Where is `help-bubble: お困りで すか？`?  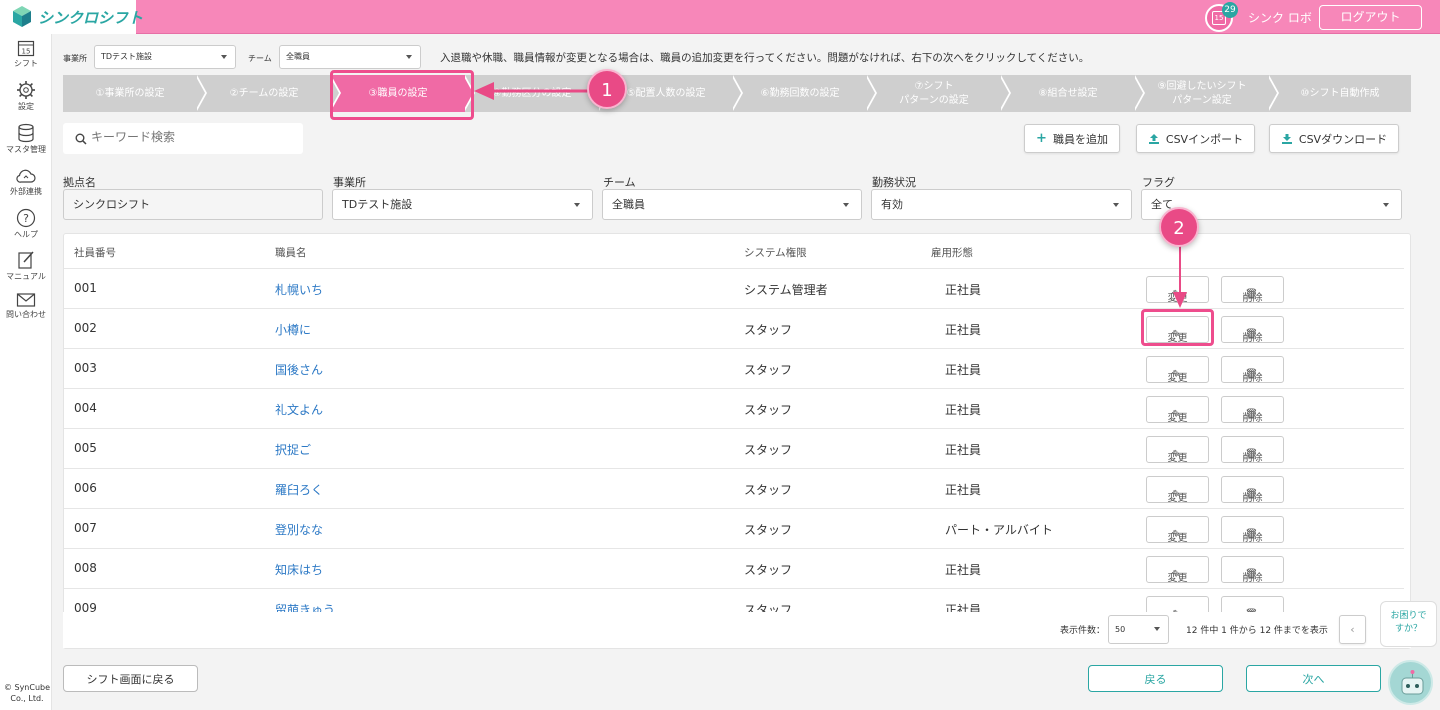 help-bubble: お困りで すか？ is located at coordinates (1408, 624).